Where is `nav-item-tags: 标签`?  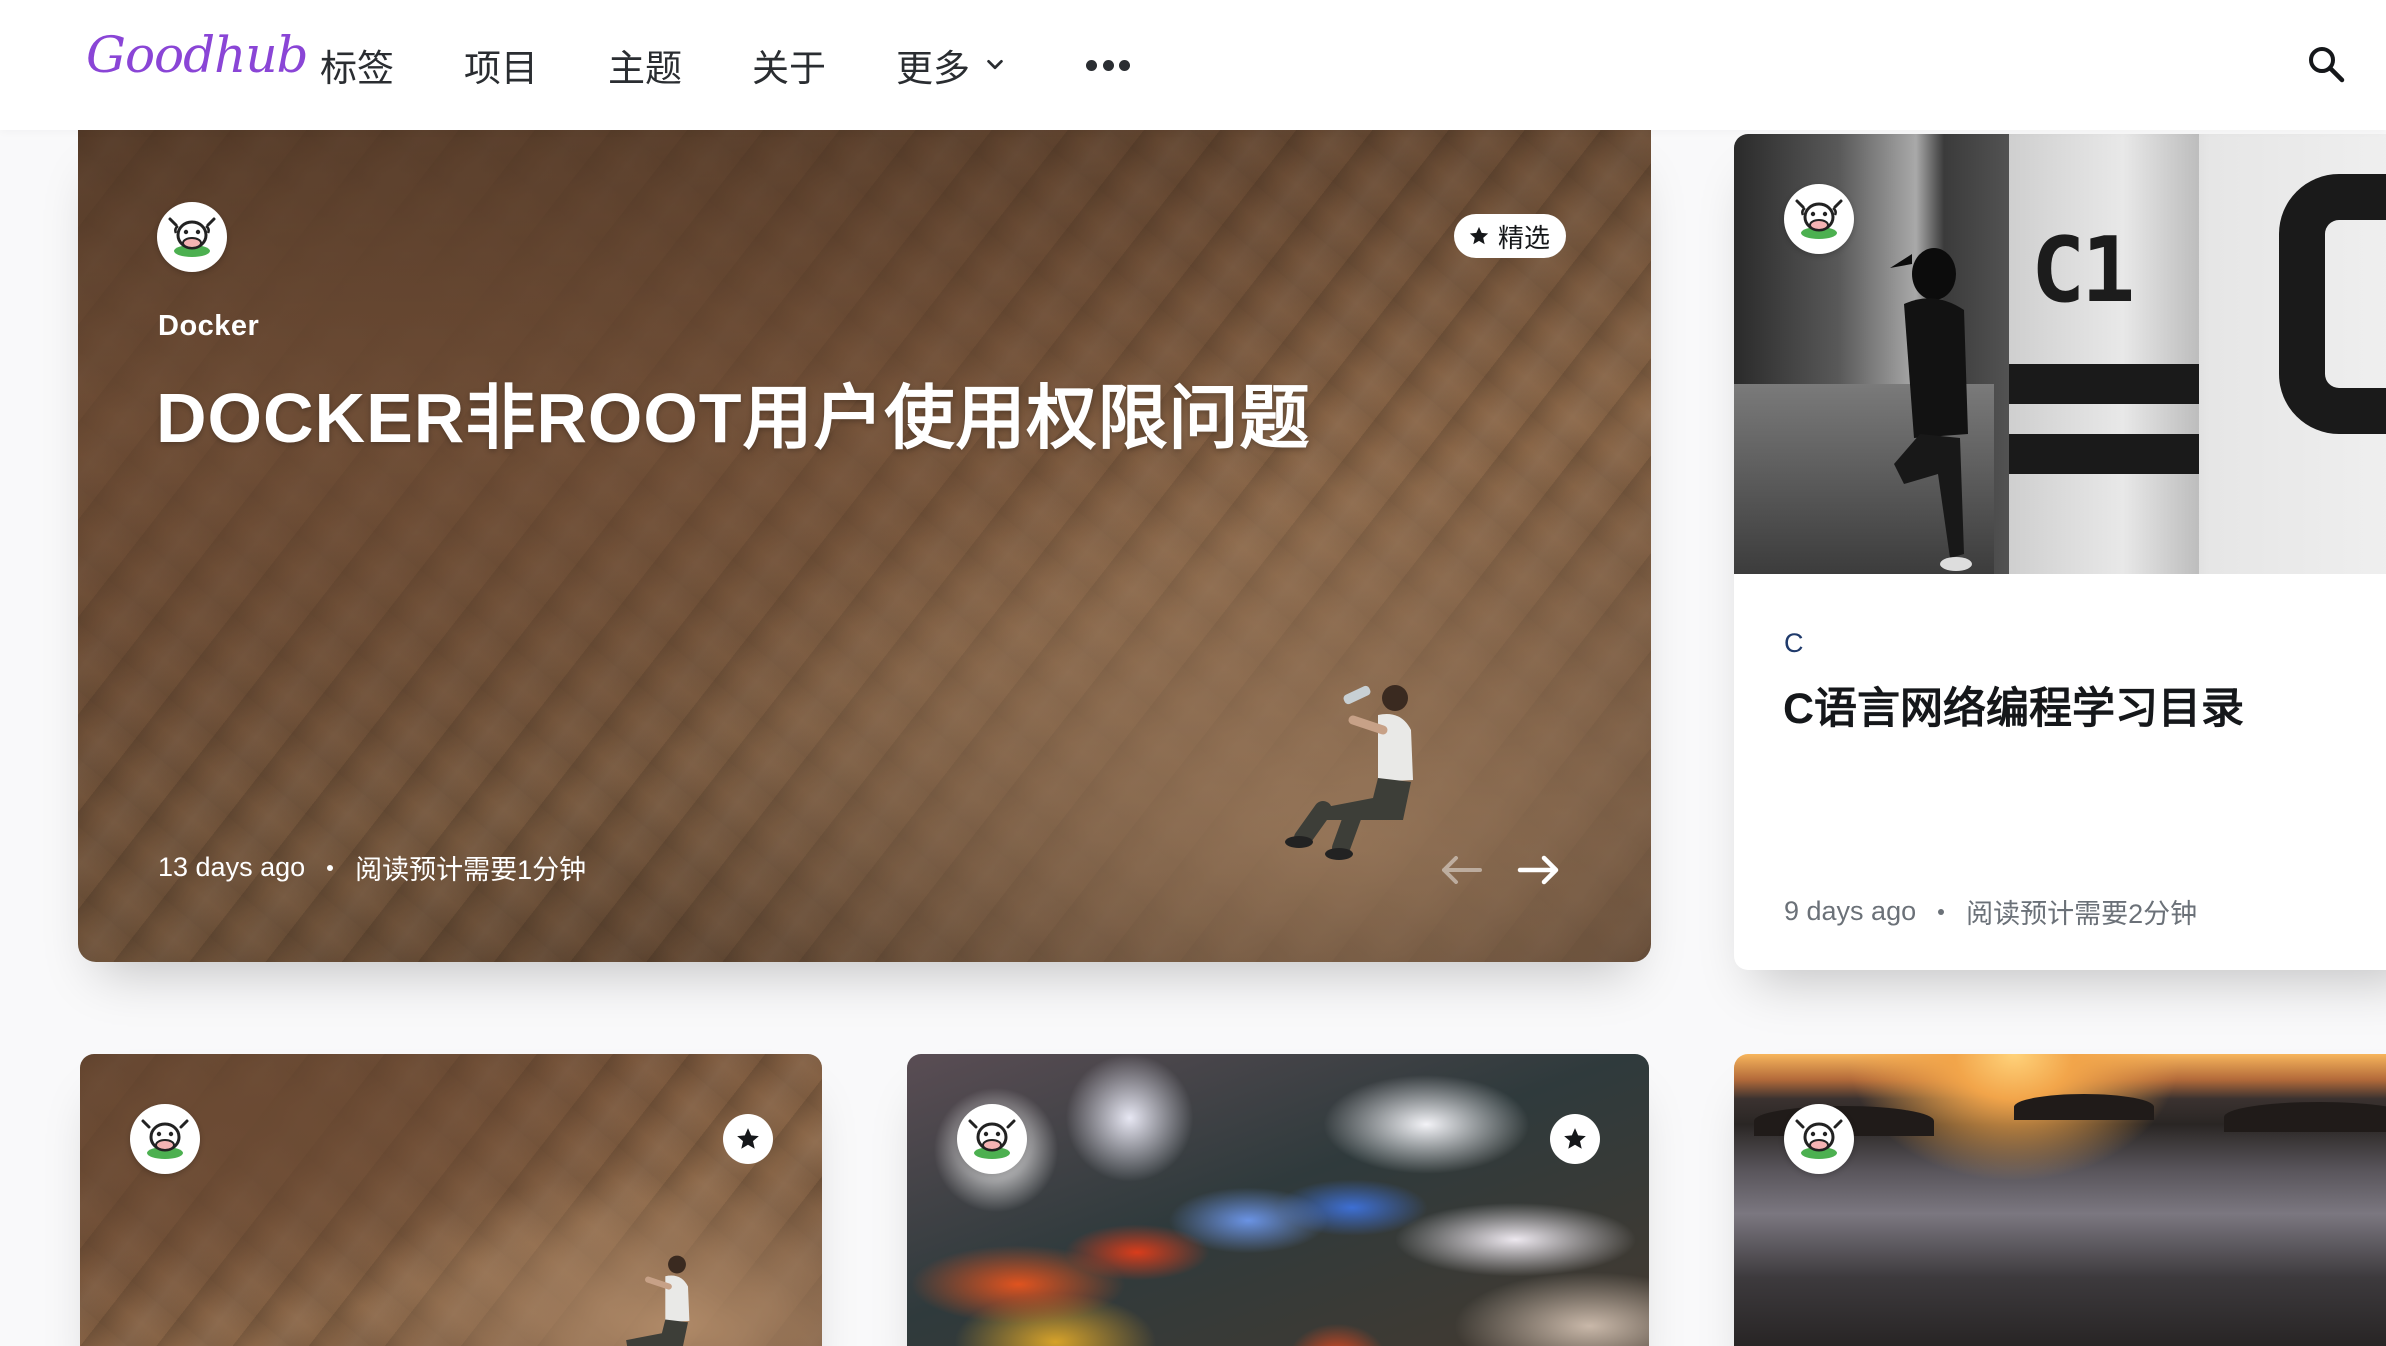
nav-item-tags: 标签 is located at coordinates (357, 65).